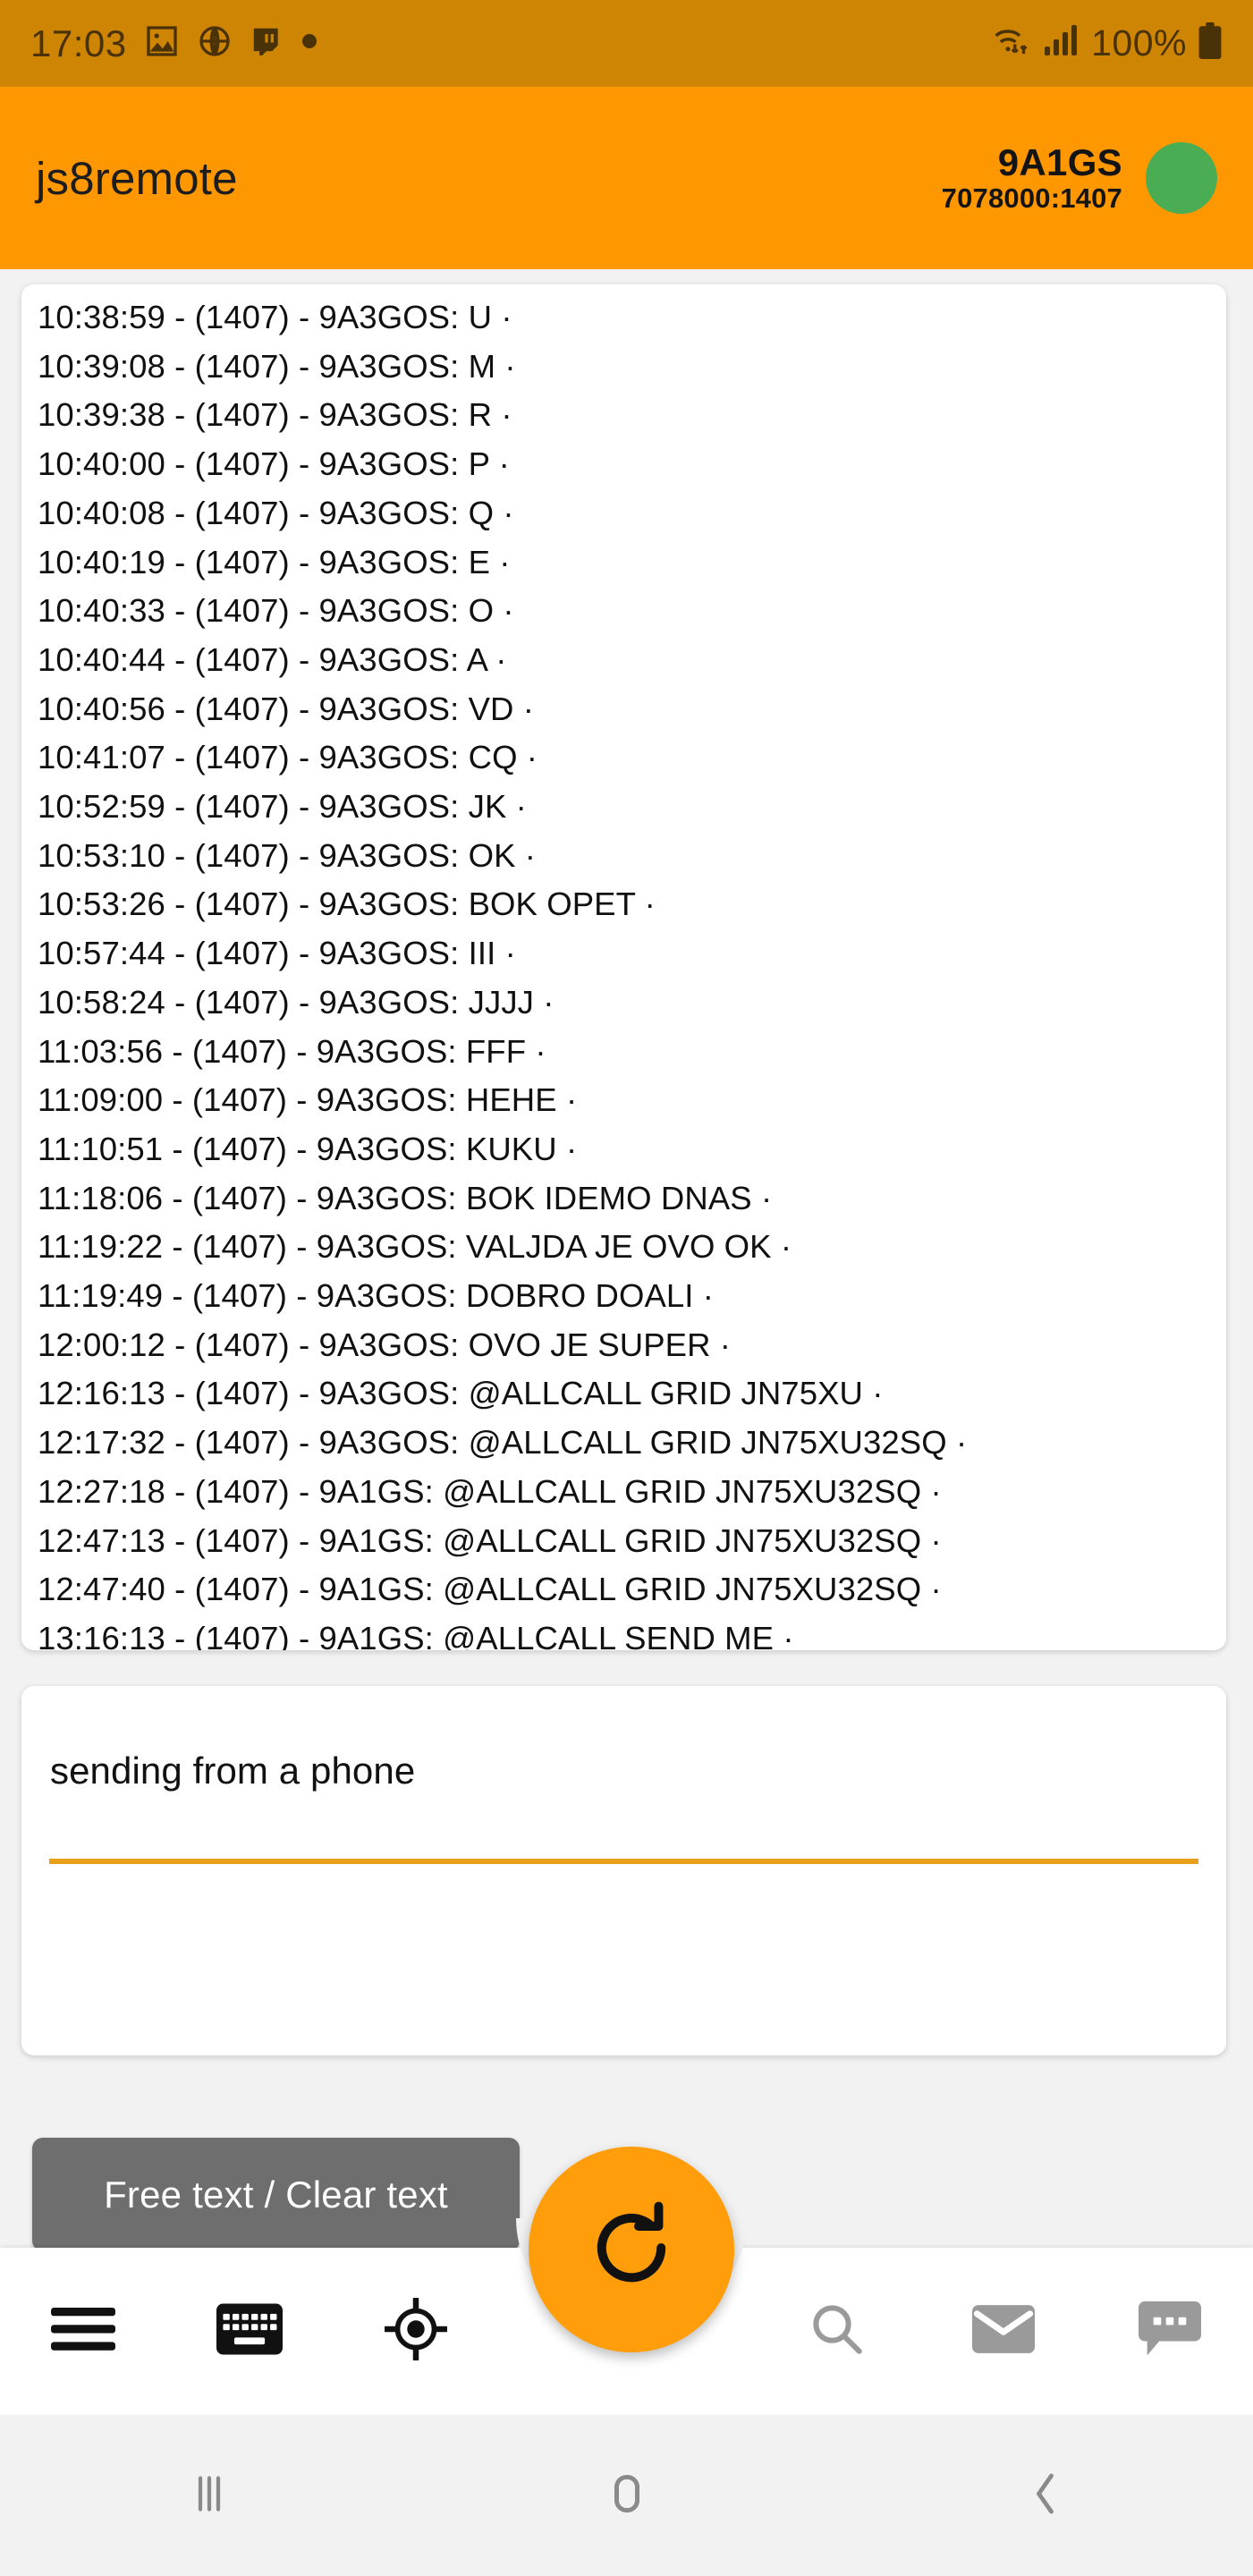 The image size is (1253, 2576). Describe the element at coordinates (1013, 43) in the screenshot. I see `wifi-icon` at that location.